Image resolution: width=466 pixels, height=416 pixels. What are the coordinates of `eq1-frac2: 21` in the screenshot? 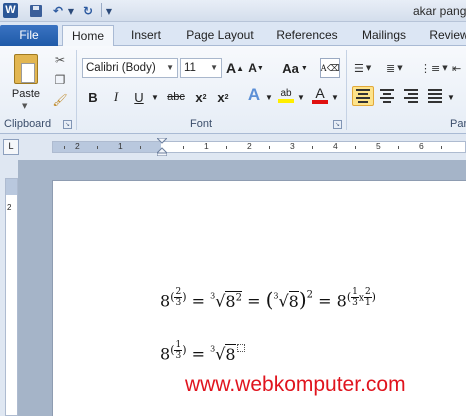 It's located at (367, 297).